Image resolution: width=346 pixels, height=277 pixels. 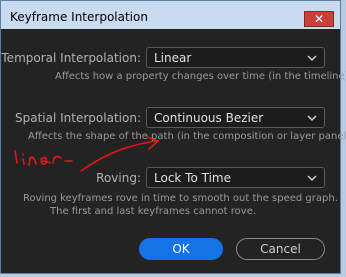 What do you see at coordinates (119, 154) in the screenshot?
I see `red-arrow-icon` at bounding box center [119, 154].